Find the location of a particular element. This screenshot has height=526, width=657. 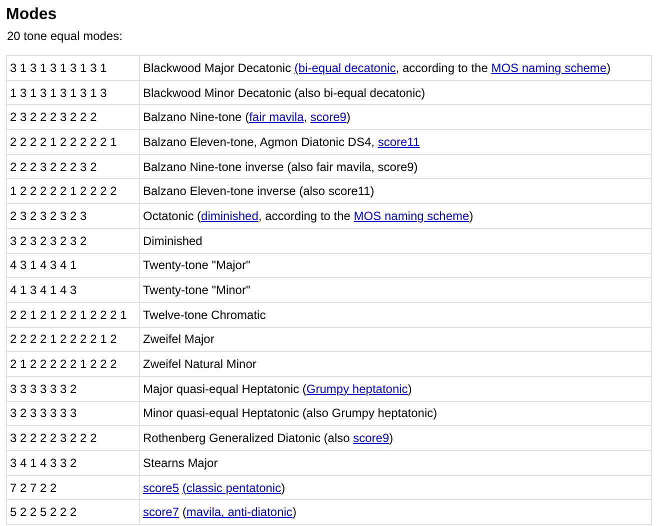

table-cell: Blackwood Major Decatonic (bi-equal decatonic, according to the MOS naming scheme) is located at coordinates (396, 68).